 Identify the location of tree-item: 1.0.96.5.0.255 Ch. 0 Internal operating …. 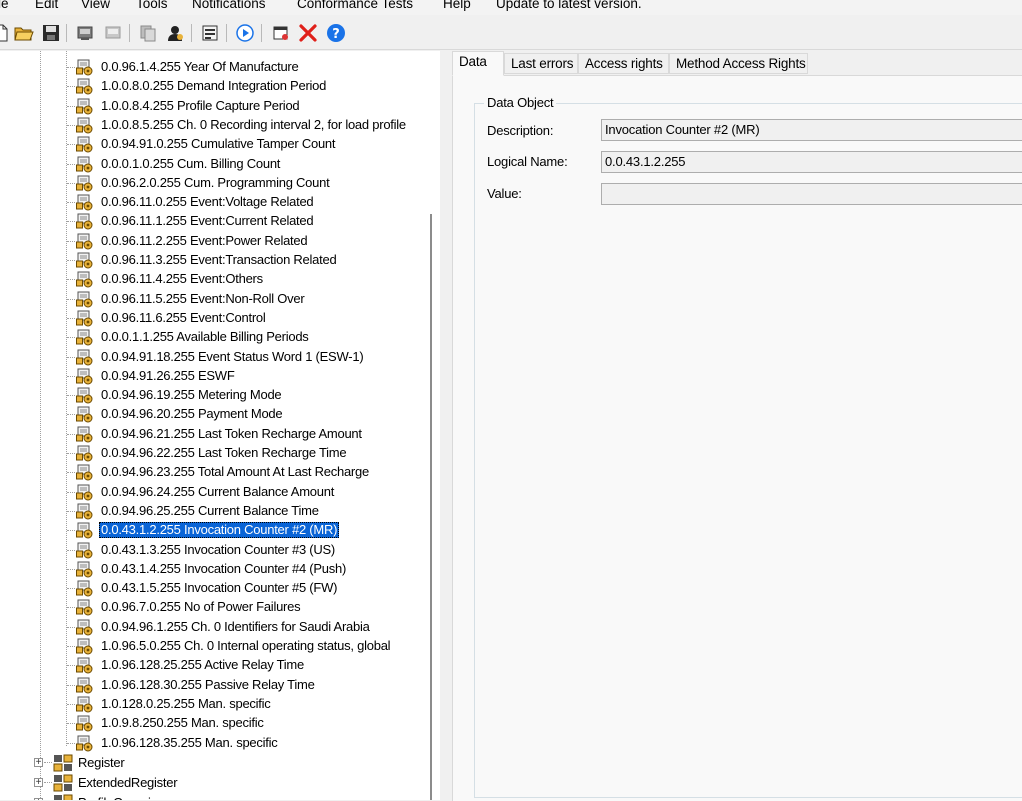
(215, 646).